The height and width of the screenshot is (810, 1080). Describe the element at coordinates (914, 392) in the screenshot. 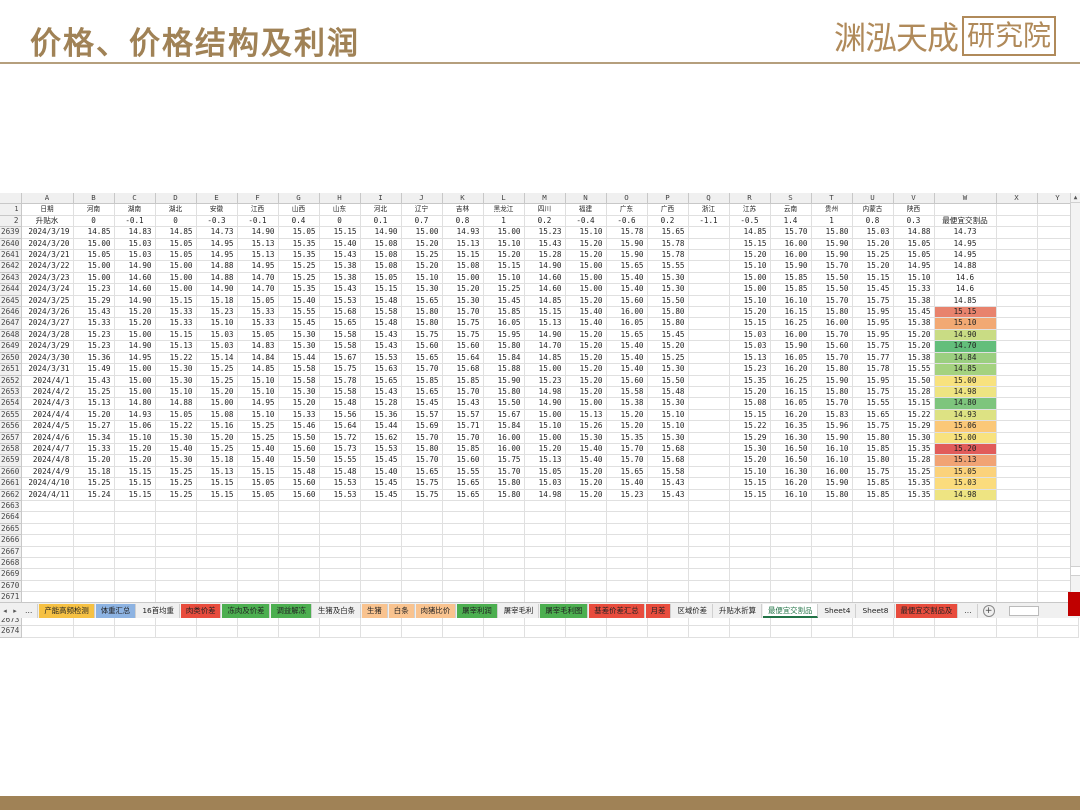

I see `price-cell: 15.28` at that location.